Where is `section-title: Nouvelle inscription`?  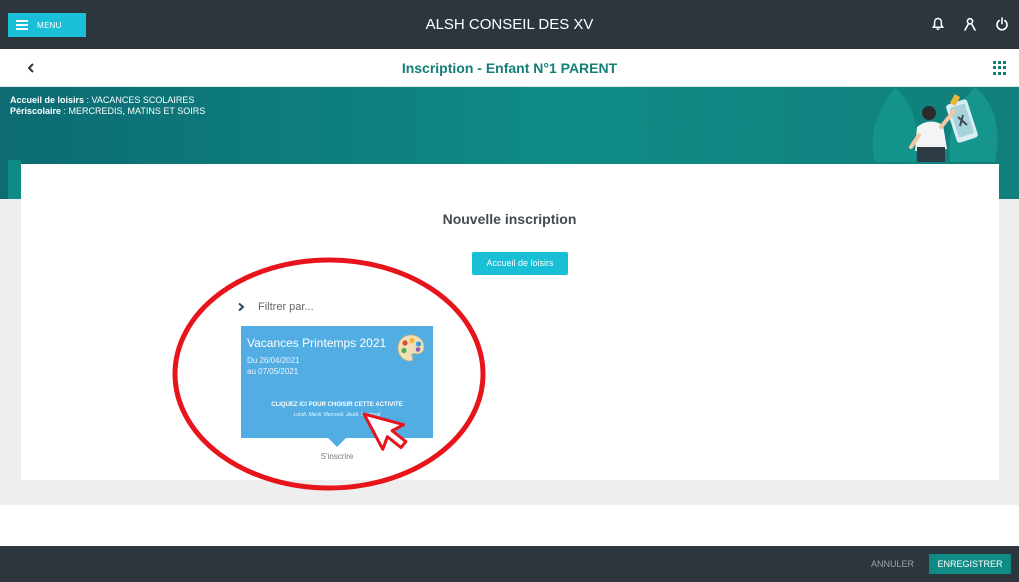 section-title: Nouvelle inscription is located at coordinates (509, 219).